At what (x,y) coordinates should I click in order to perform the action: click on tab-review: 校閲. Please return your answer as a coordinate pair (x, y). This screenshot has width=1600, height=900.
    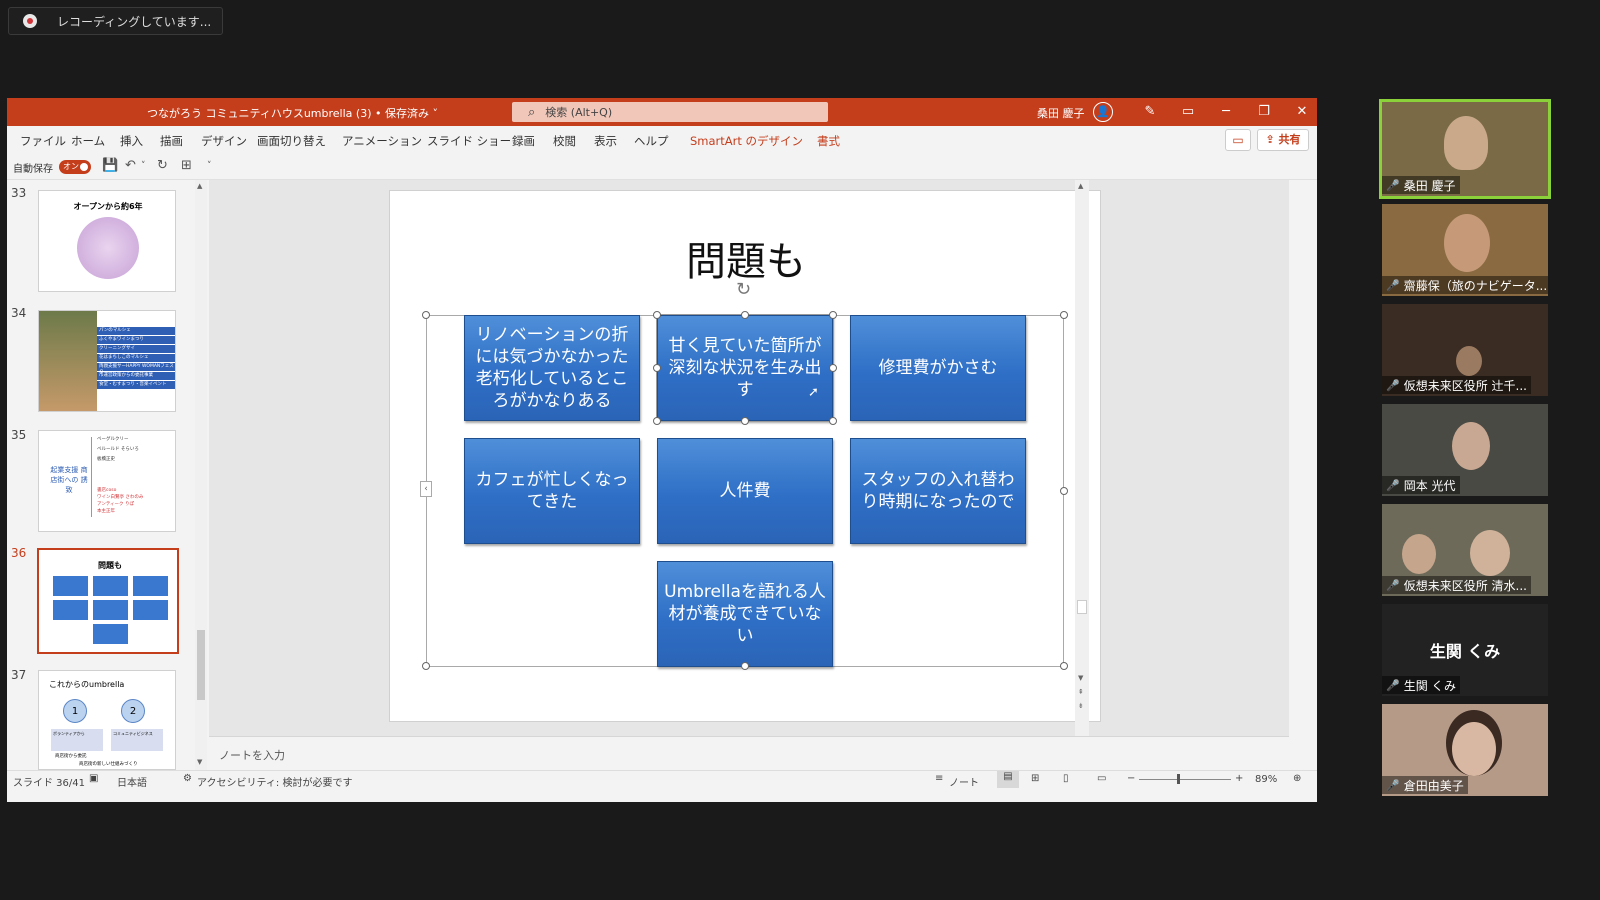
    Looking at the image, I should click on (564, 141).